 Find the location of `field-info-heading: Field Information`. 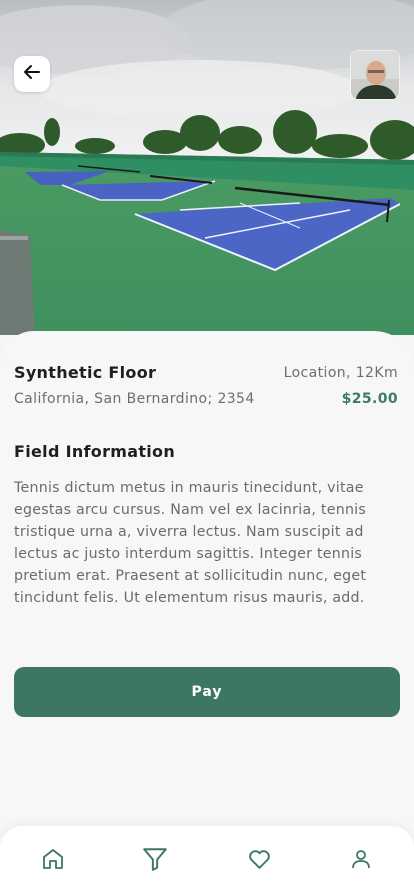

field-info-heading: Field Information is located at coordinates (95, 451).